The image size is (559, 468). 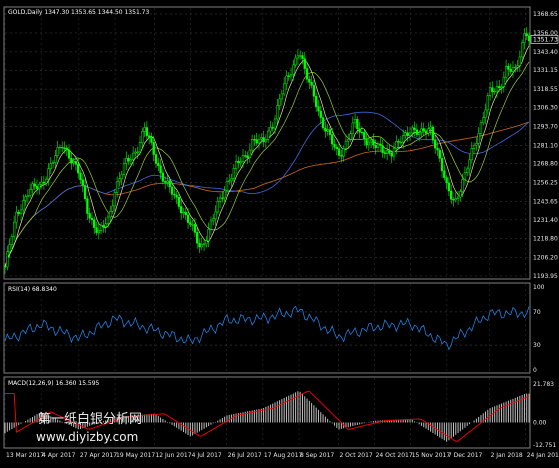 What do you see at coordinates (545, 276) in the screenshot?
I see `price-y-tick-label: 1193.95` at bounding box center [545, 276].